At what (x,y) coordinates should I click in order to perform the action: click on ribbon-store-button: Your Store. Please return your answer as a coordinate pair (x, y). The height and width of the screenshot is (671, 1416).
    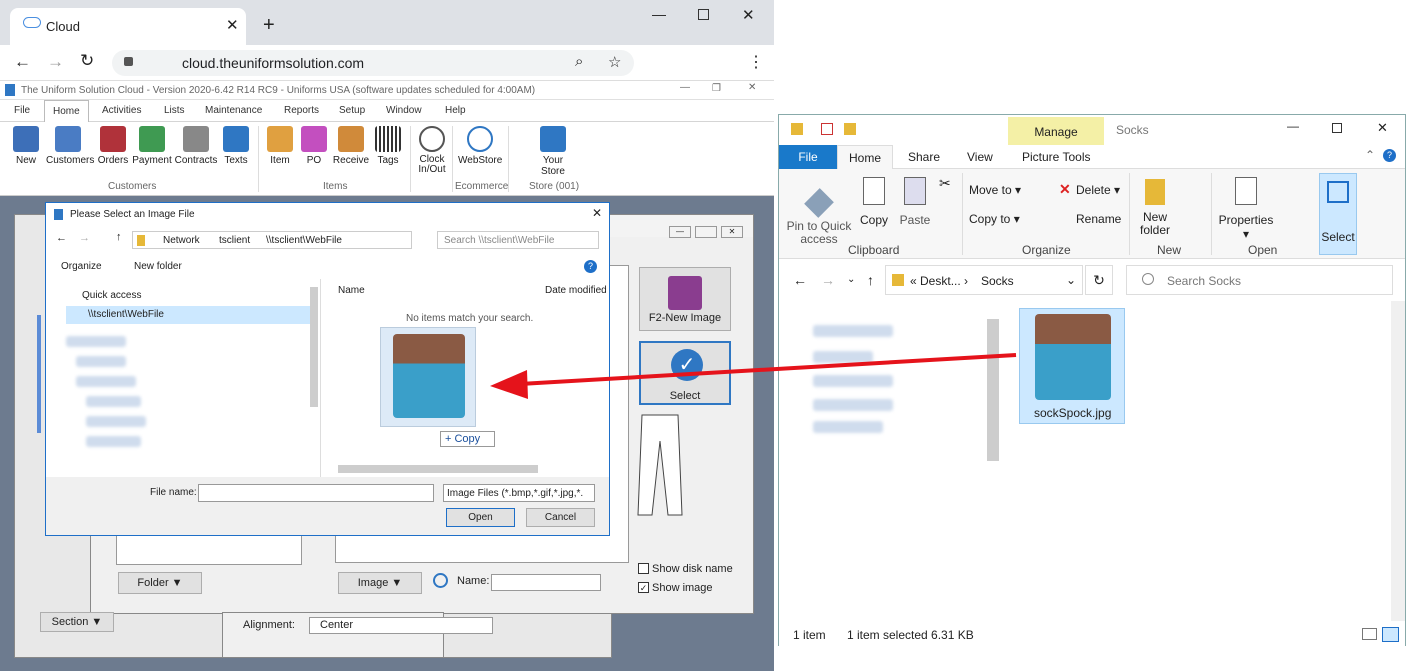
    Looking at the image, I should click on (553, 151).